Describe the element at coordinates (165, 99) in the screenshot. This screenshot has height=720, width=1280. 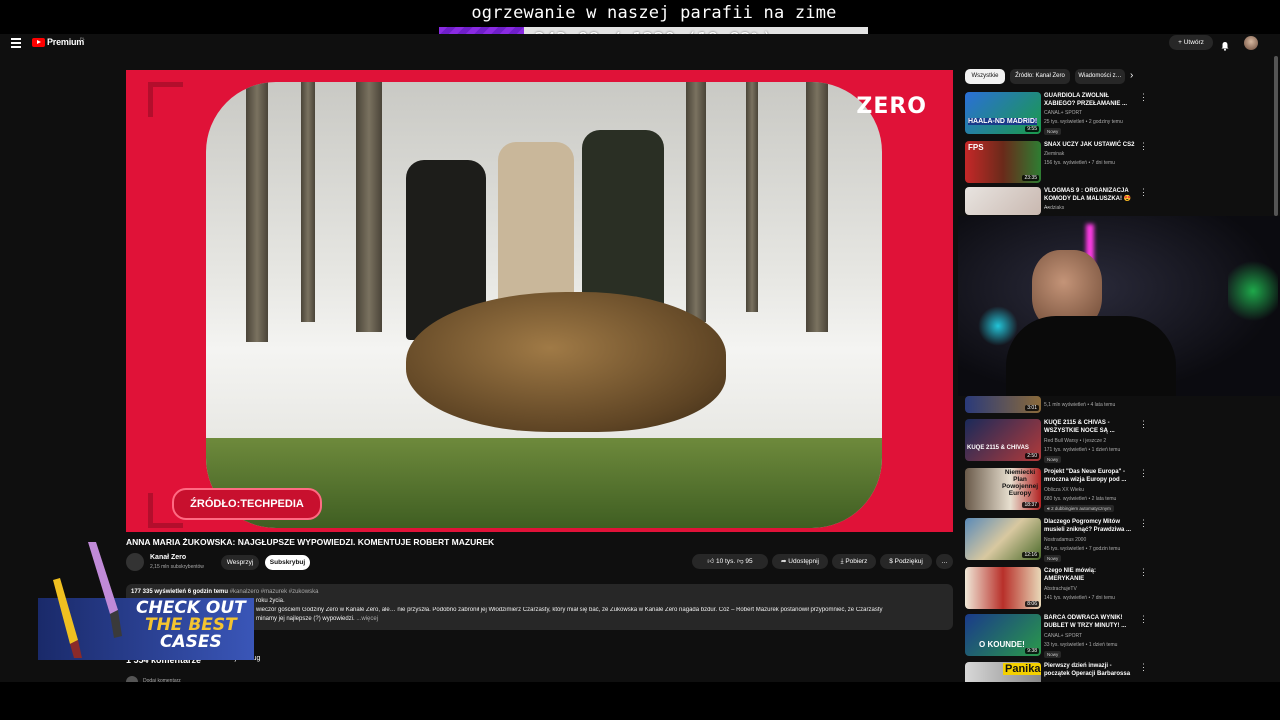
I see `frame-corner-top` at that location.